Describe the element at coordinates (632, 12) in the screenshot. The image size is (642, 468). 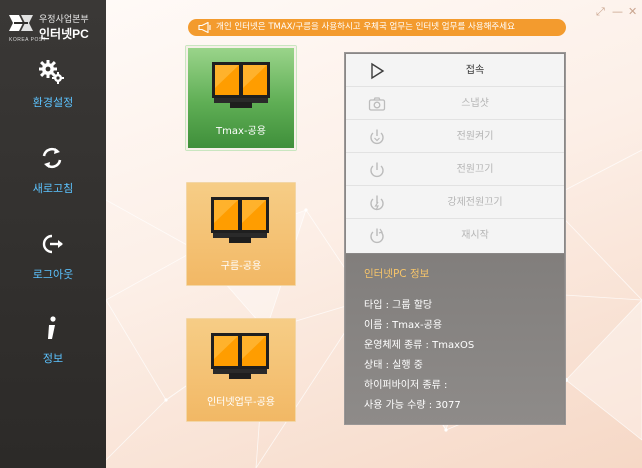
I see `close-button: ✕` at that location.